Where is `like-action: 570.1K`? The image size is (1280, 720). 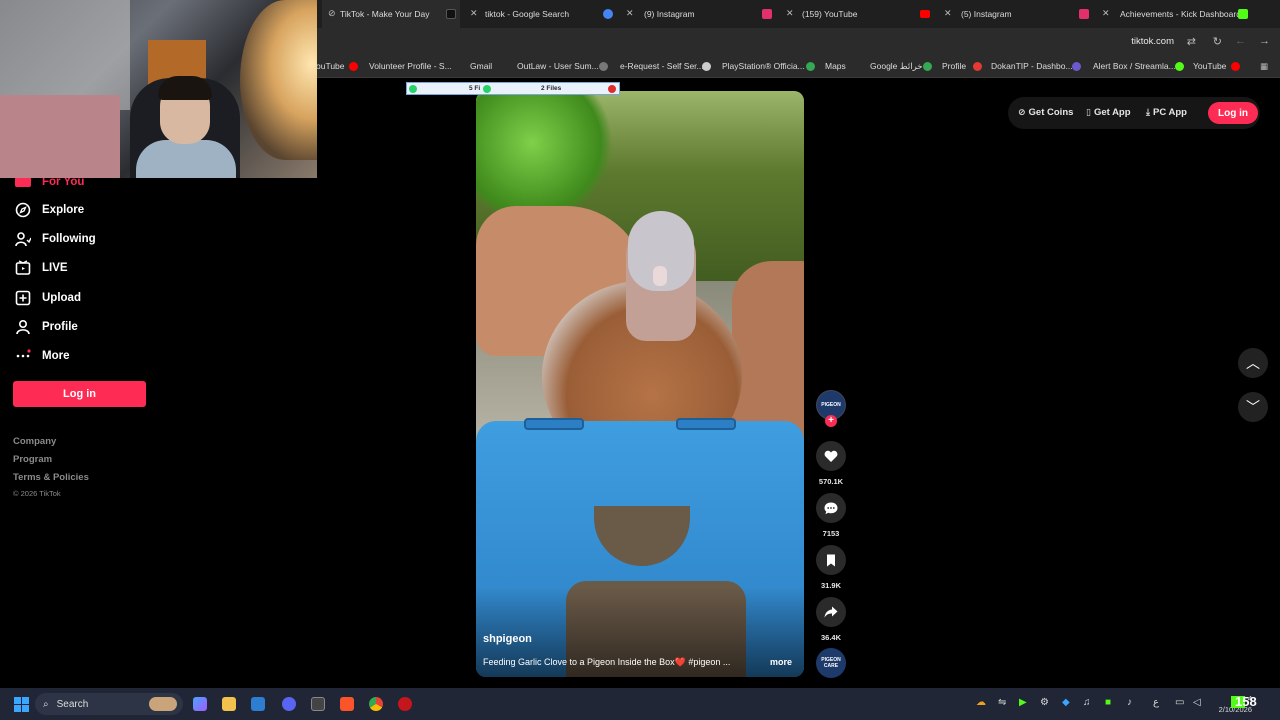 like-action: 570.1K is located at coordinates (831, 463).